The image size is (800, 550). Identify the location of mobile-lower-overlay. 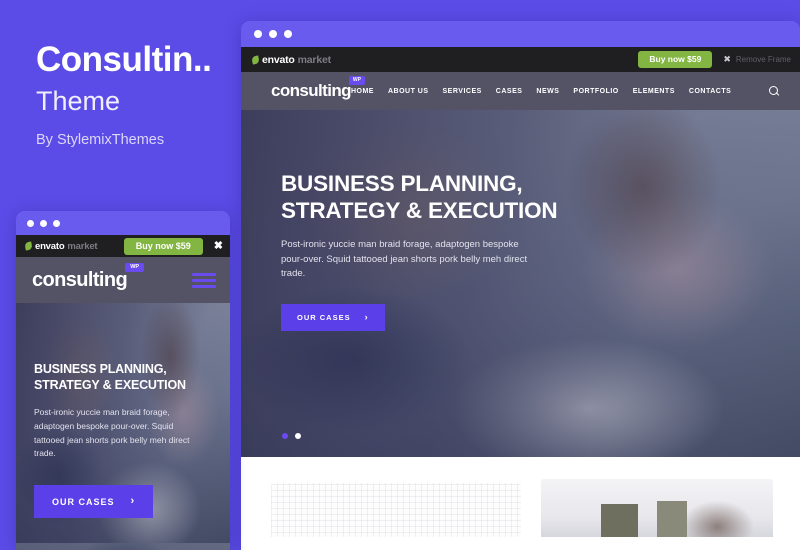
(123, 546).